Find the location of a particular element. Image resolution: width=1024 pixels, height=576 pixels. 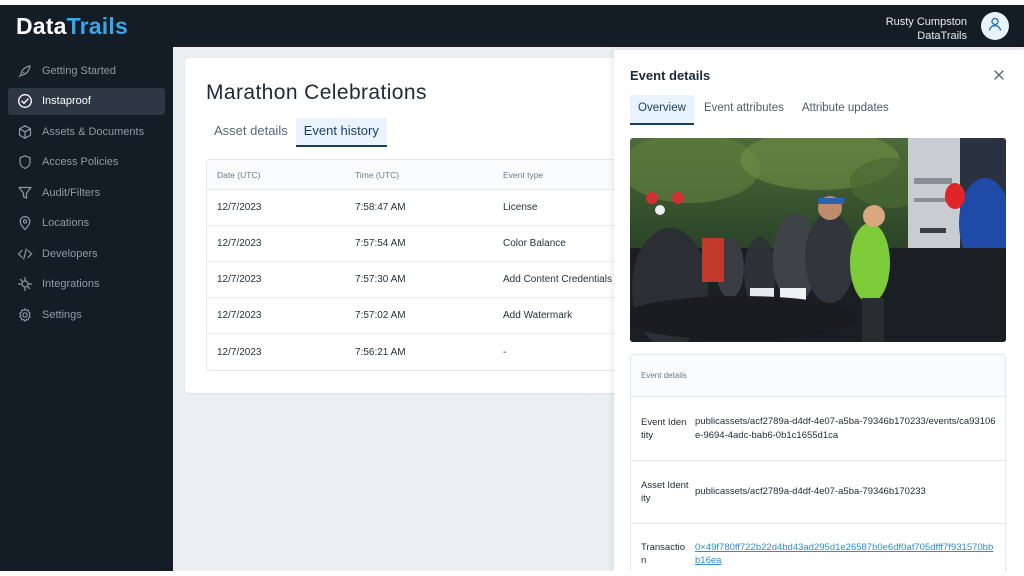

sidebar-item-label: Assets & Documents is located at coordinates (93, 131).